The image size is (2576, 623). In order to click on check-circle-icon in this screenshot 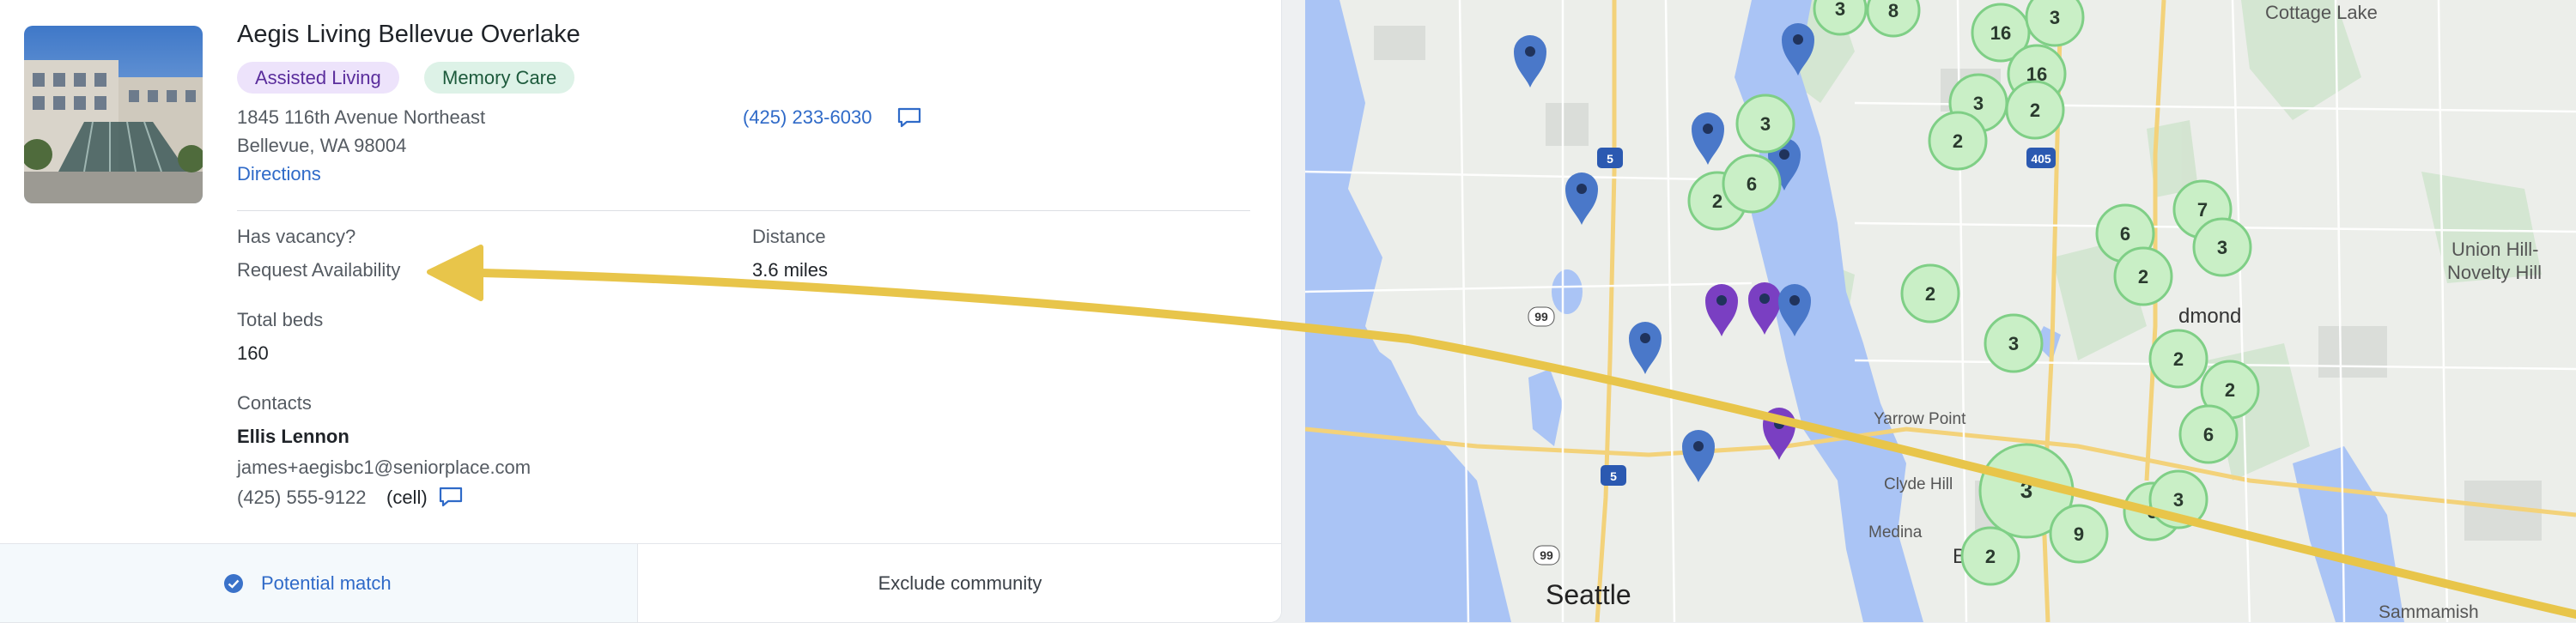, I will do `click(233, 585)`.